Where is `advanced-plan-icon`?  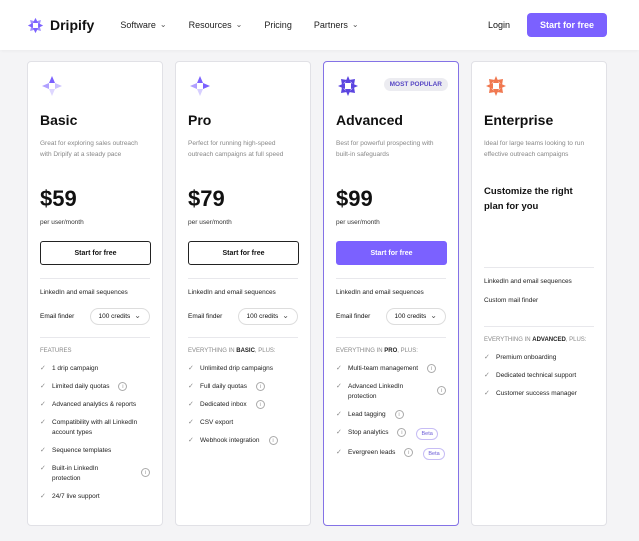
advanced-plan-icon is located at coordinates (348, 86).